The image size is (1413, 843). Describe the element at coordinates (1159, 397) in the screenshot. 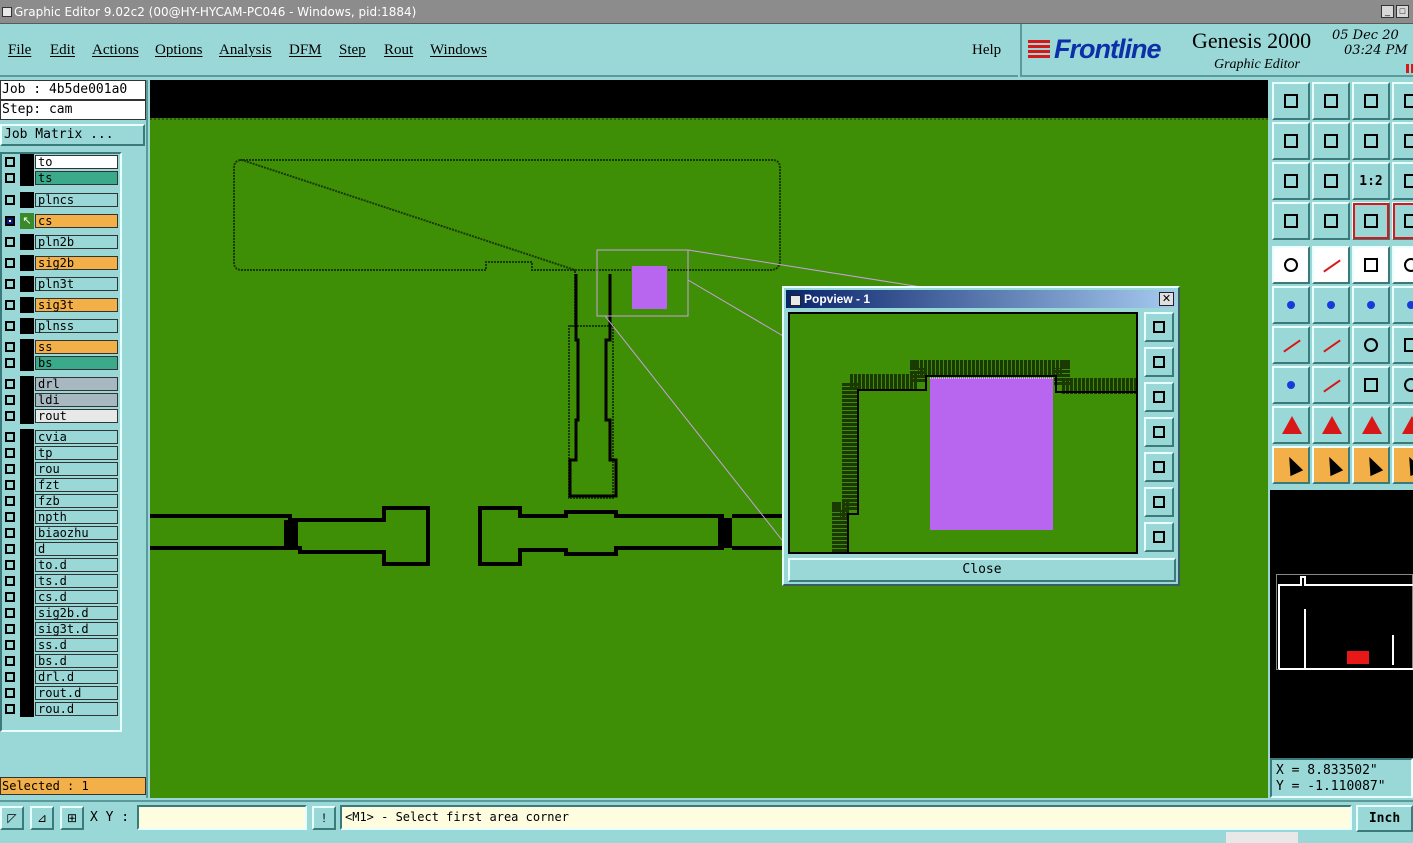

I see `pan-down-icon` at that location.